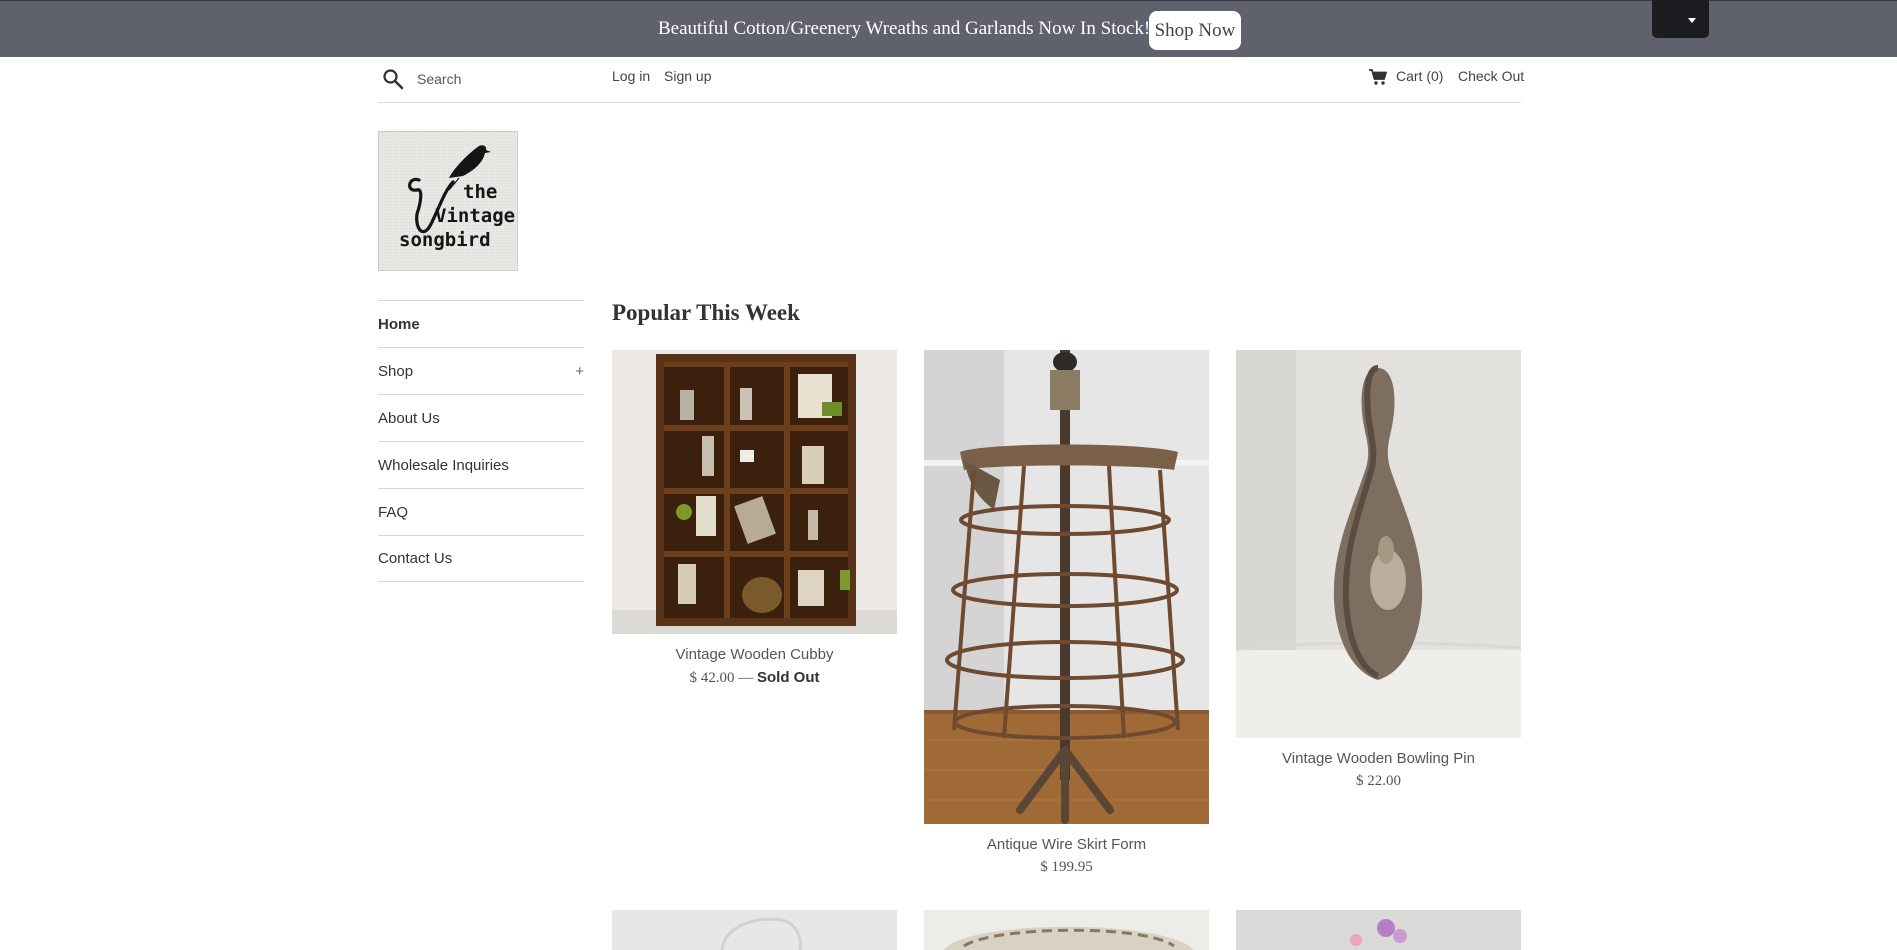 This screenshot has height=950, width=1897. Describe the element at coordinates (754, 654) in the screenshot. I see `product-name: Vintage Wooden Cubby` at that location.